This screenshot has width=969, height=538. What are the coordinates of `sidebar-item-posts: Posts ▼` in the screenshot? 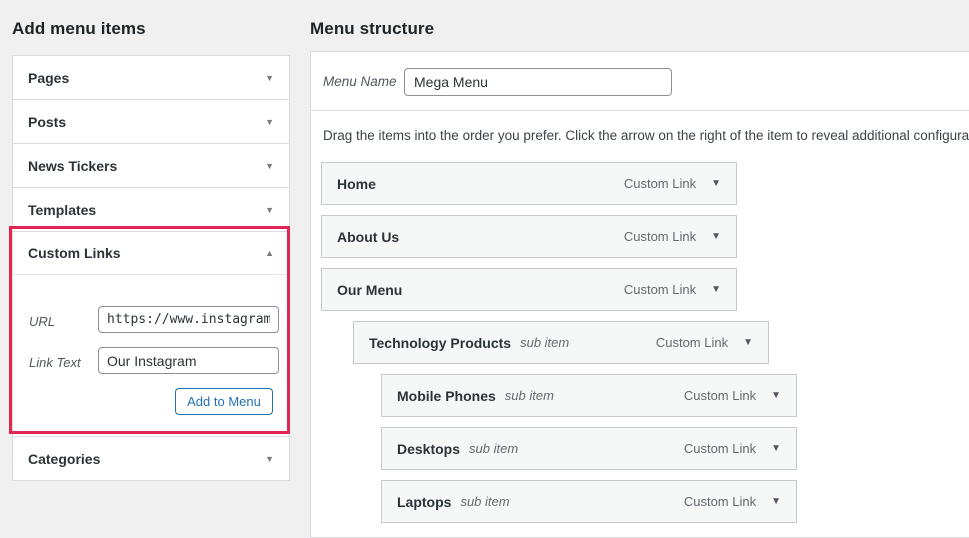 It's located at (151, 121).